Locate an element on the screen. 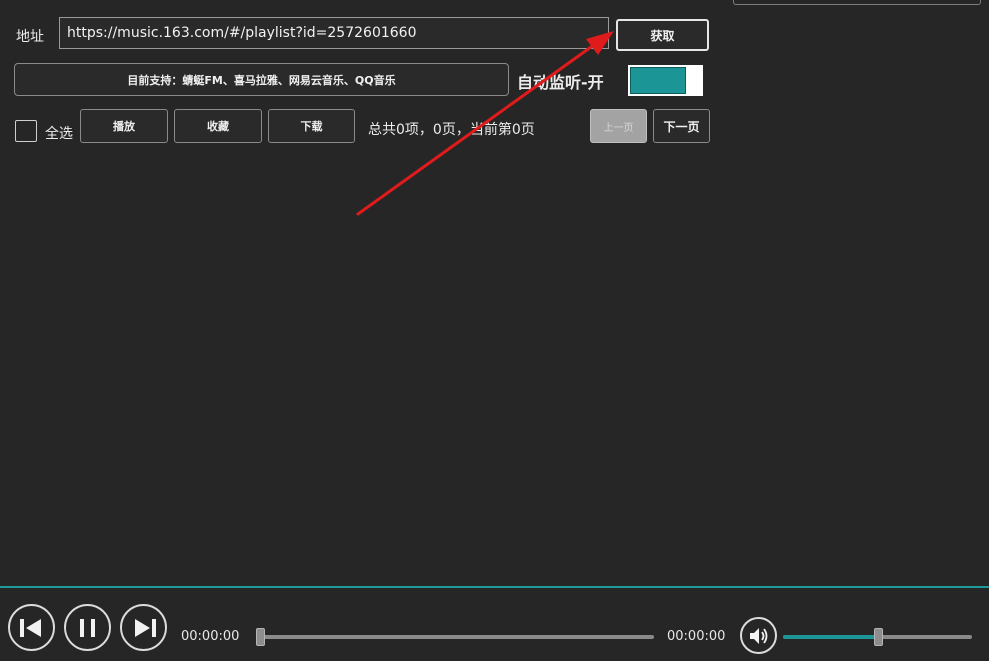 This screenshot has width=989, height=661. auto-listen-toggle is located at coordinates (665, 80).